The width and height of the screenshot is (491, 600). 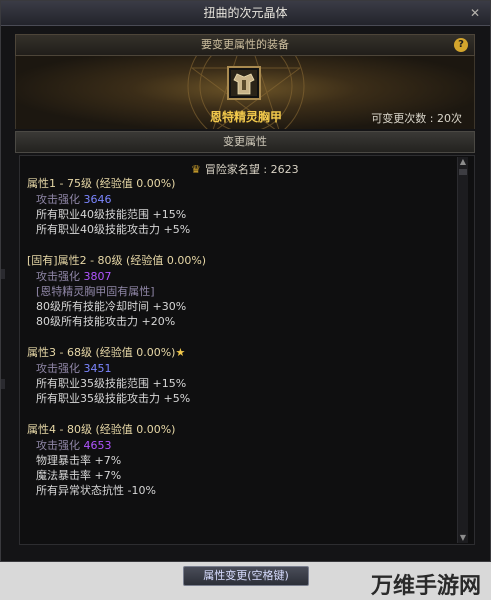 I want to click on change-count: 可变更次数 : 20次, so click(x=416, y=118).